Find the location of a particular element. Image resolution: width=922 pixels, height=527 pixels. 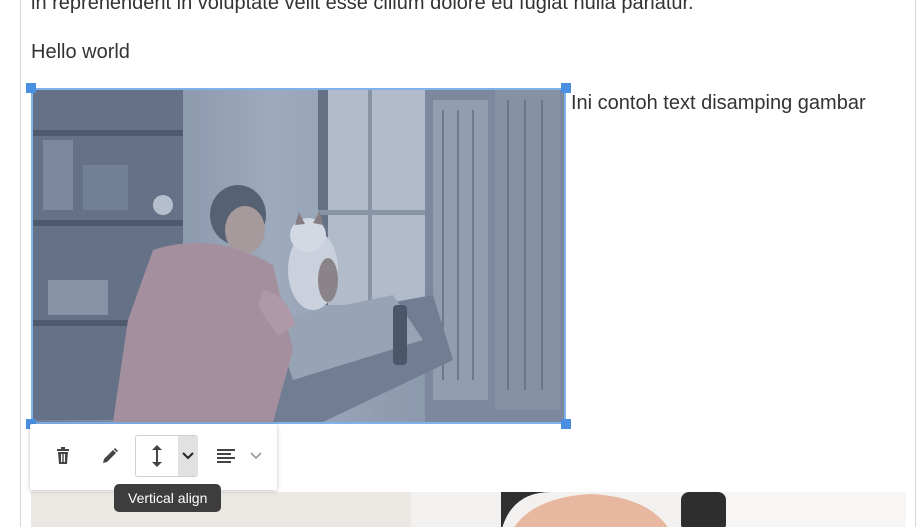

editor-right-border is located at coordinates (915, 263).